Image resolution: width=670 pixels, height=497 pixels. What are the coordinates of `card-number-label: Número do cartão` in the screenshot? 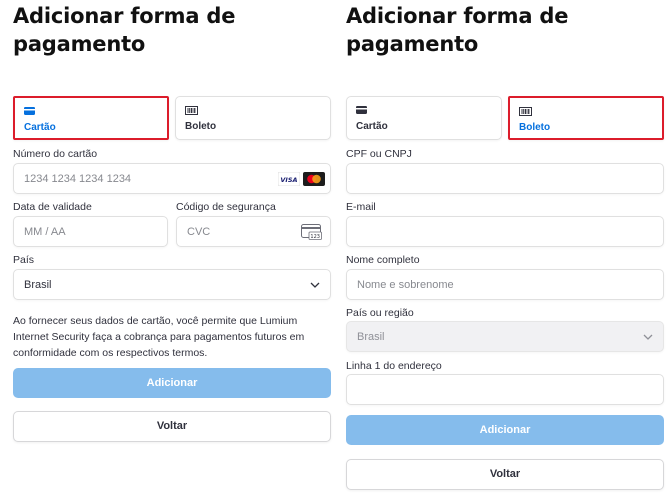 It's located at (55, 154).